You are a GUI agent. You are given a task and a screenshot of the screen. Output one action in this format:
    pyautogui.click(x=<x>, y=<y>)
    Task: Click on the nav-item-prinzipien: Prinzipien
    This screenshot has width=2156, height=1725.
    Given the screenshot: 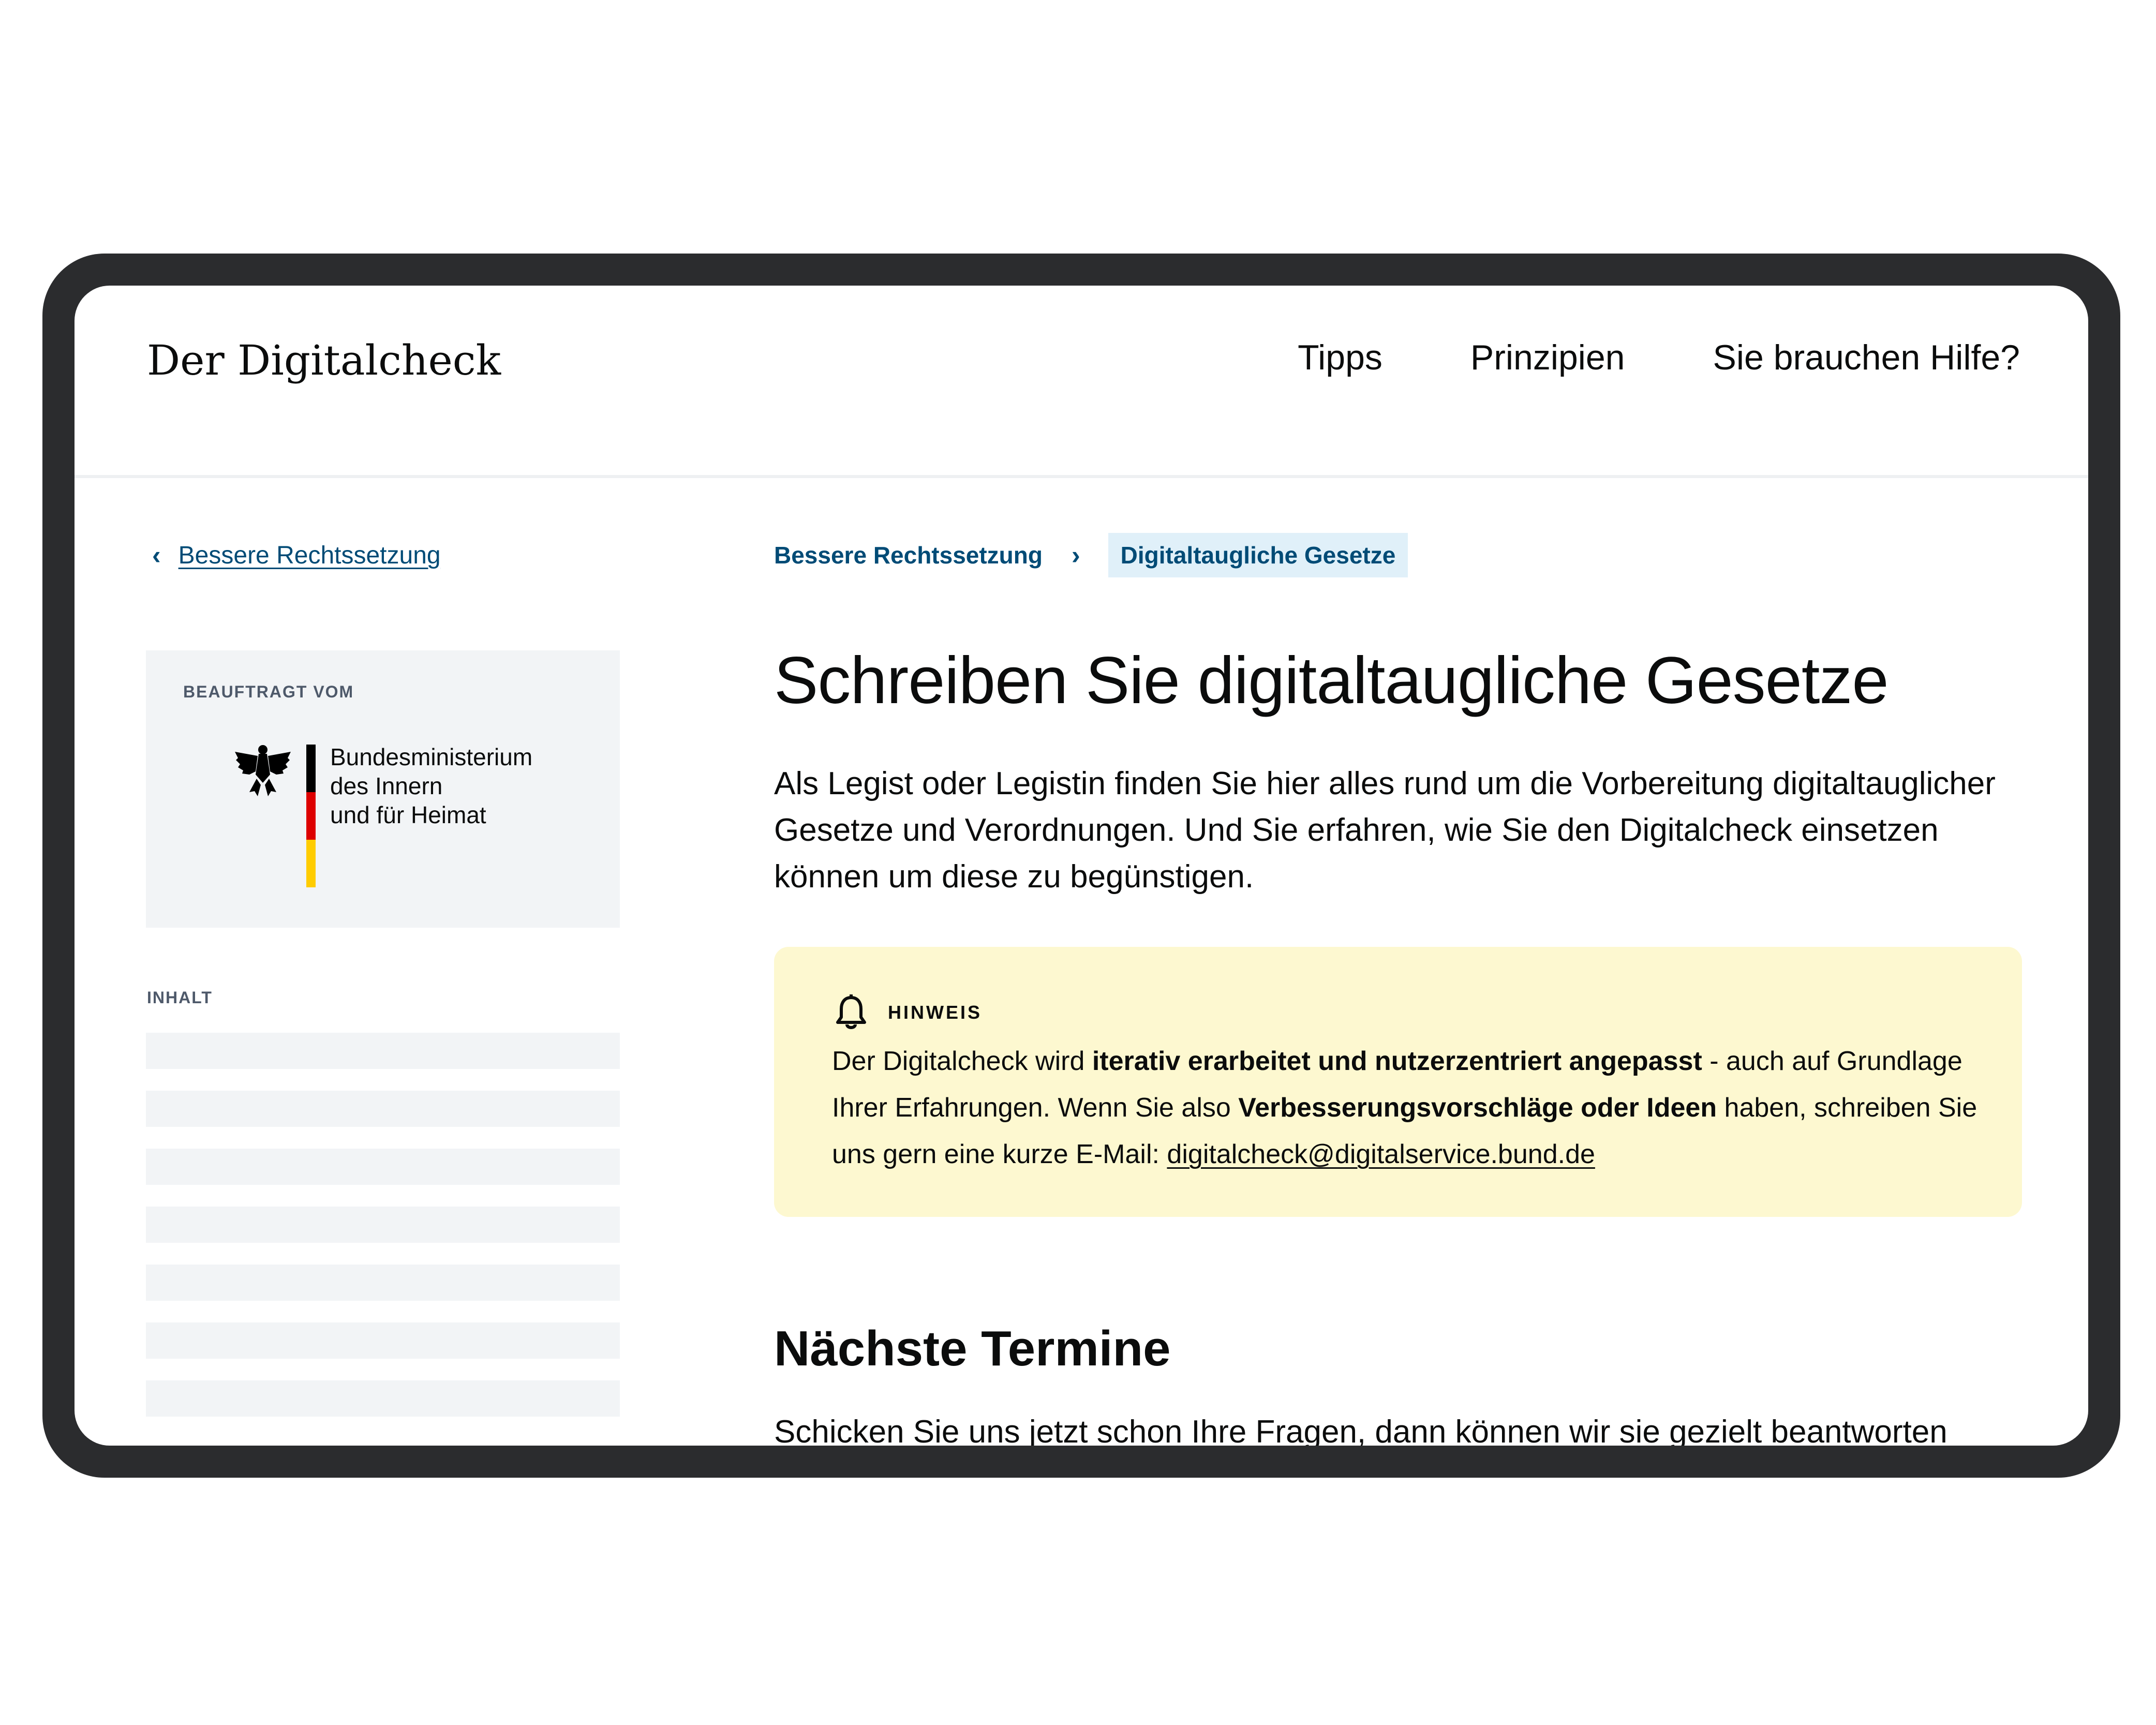 What is the action you would take?
    pyautogui.click(x=1547, y=357)
    